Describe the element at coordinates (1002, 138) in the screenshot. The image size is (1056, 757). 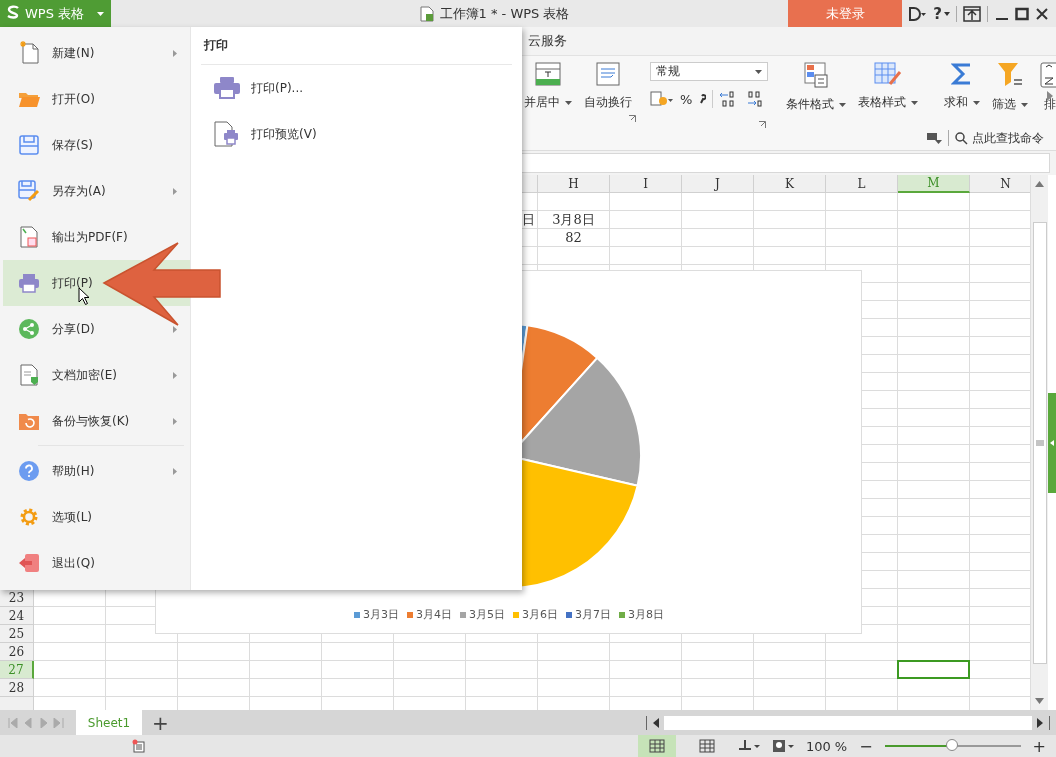
I see `command-search-field: 点此查找命令` at that location.